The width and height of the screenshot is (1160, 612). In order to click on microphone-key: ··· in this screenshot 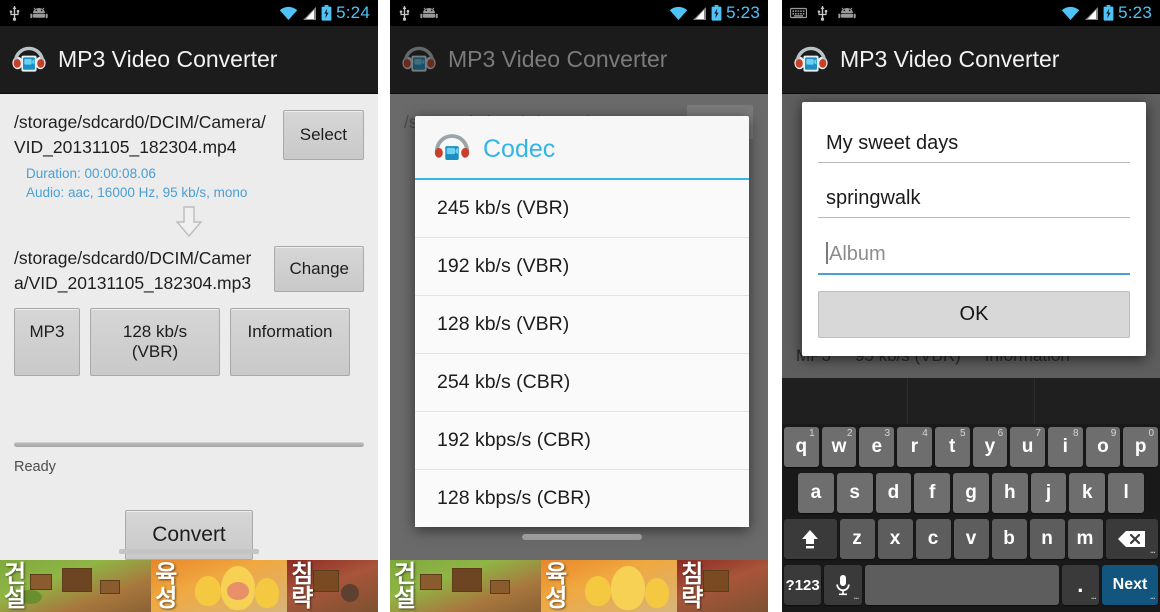, I will do `click(843, 585)`.